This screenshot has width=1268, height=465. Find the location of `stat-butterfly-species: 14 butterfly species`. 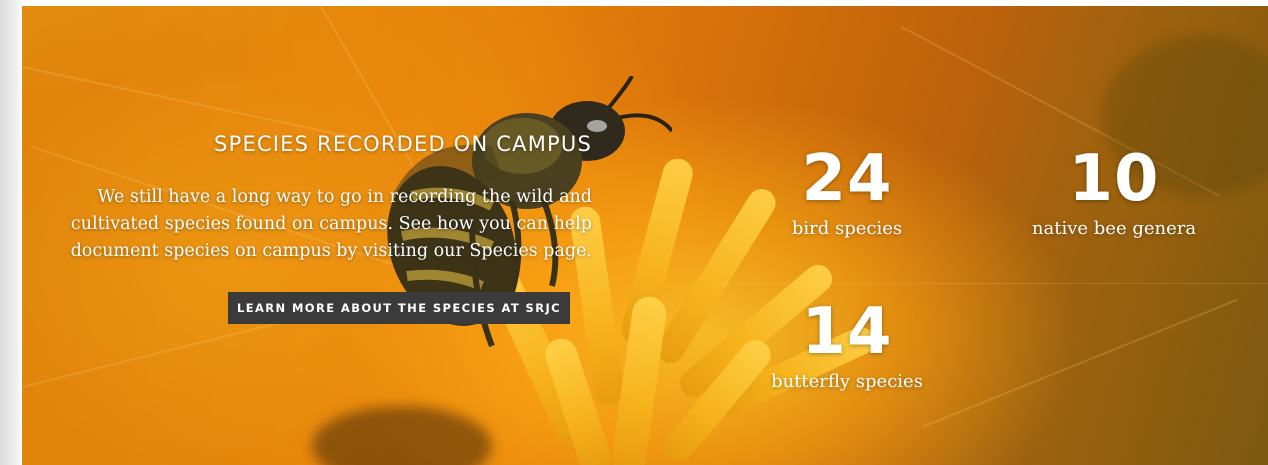

stat-butterfly-species: 14 butterfly species is located at coordinates (847, 346).